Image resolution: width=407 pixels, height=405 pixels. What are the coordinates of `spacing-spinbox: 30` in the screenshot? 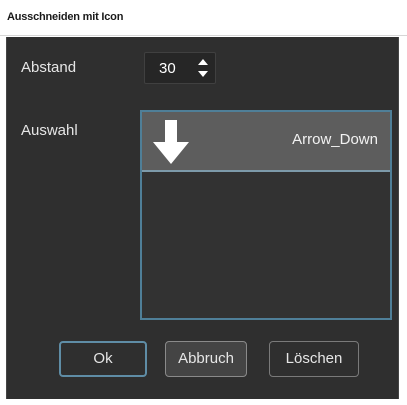 It's located at (180, 68).